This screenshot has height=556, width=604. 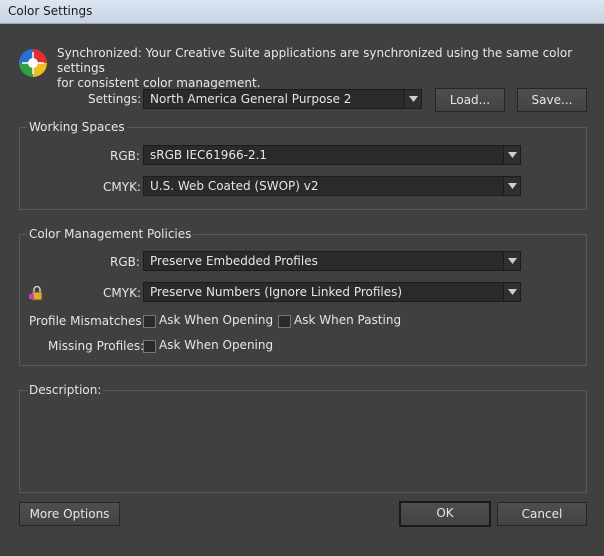 What do you see at coordinates (122, 293) in the screenshot?
I see `policy-cmyk-label: CMYK:` at bounding box center [122, 293].